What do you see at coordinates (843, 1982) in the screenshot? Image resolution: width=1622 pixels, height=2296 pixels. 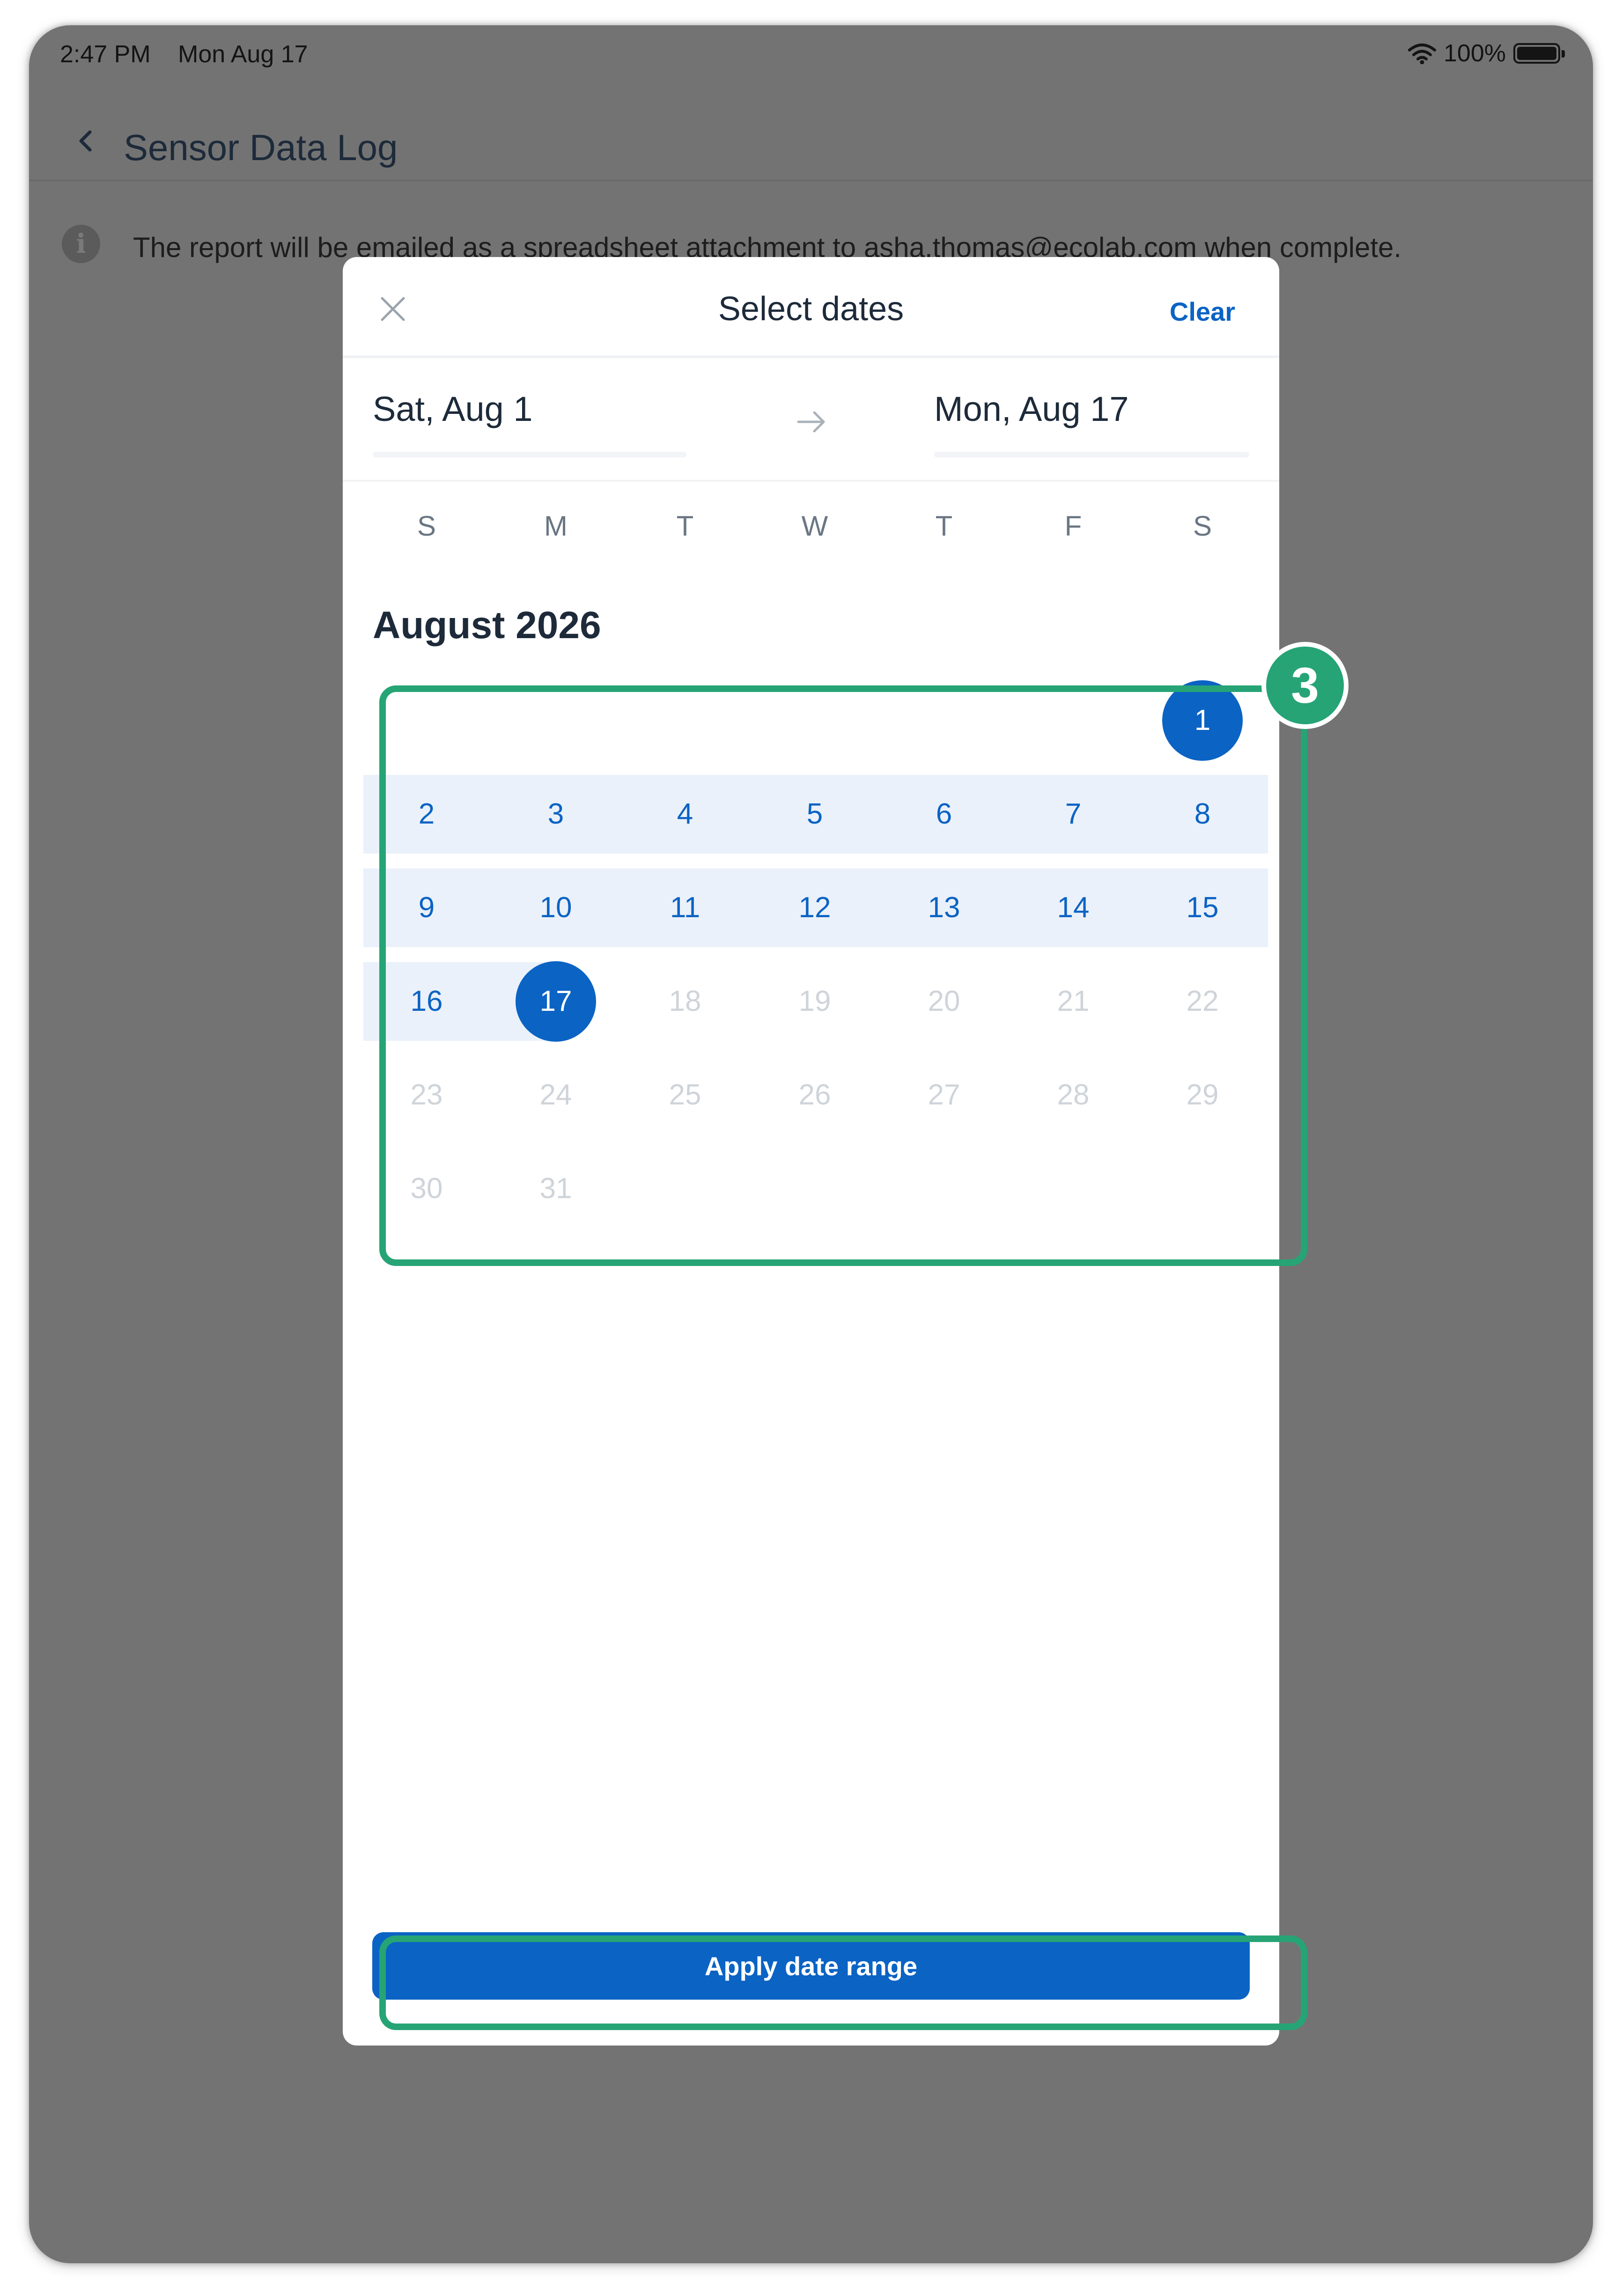 I see `callout-highlight-apply-button` at bounding box center [843, 1982].